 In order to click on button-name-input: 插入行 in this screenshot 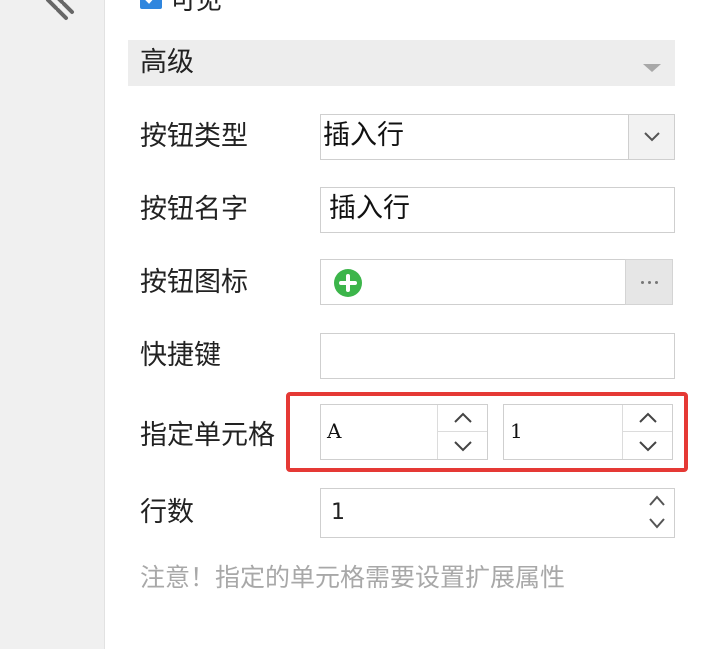, I will do `click(497, 210)`.